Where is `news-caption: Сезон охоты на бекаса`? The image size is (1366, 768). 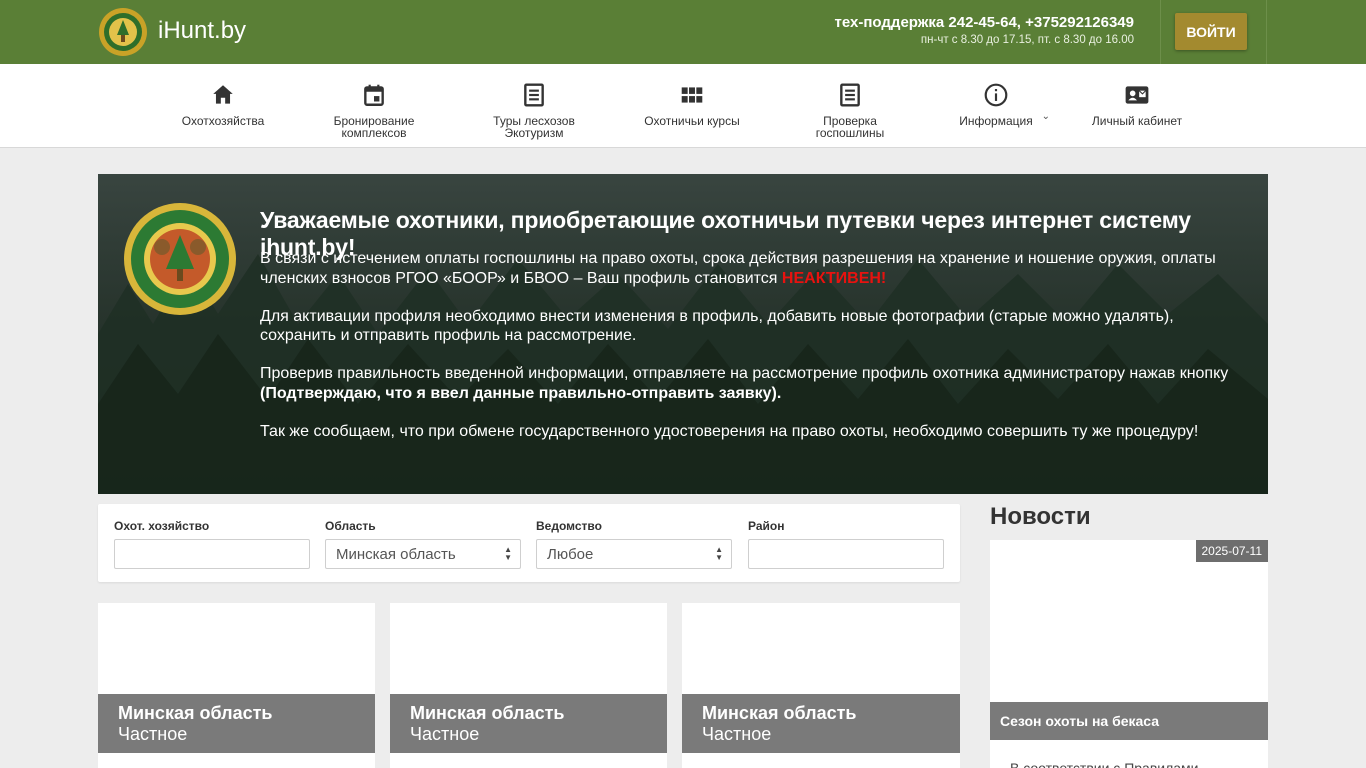 news-caption: Сезон охоты на бекаса is located at coordinates (1129, 721).